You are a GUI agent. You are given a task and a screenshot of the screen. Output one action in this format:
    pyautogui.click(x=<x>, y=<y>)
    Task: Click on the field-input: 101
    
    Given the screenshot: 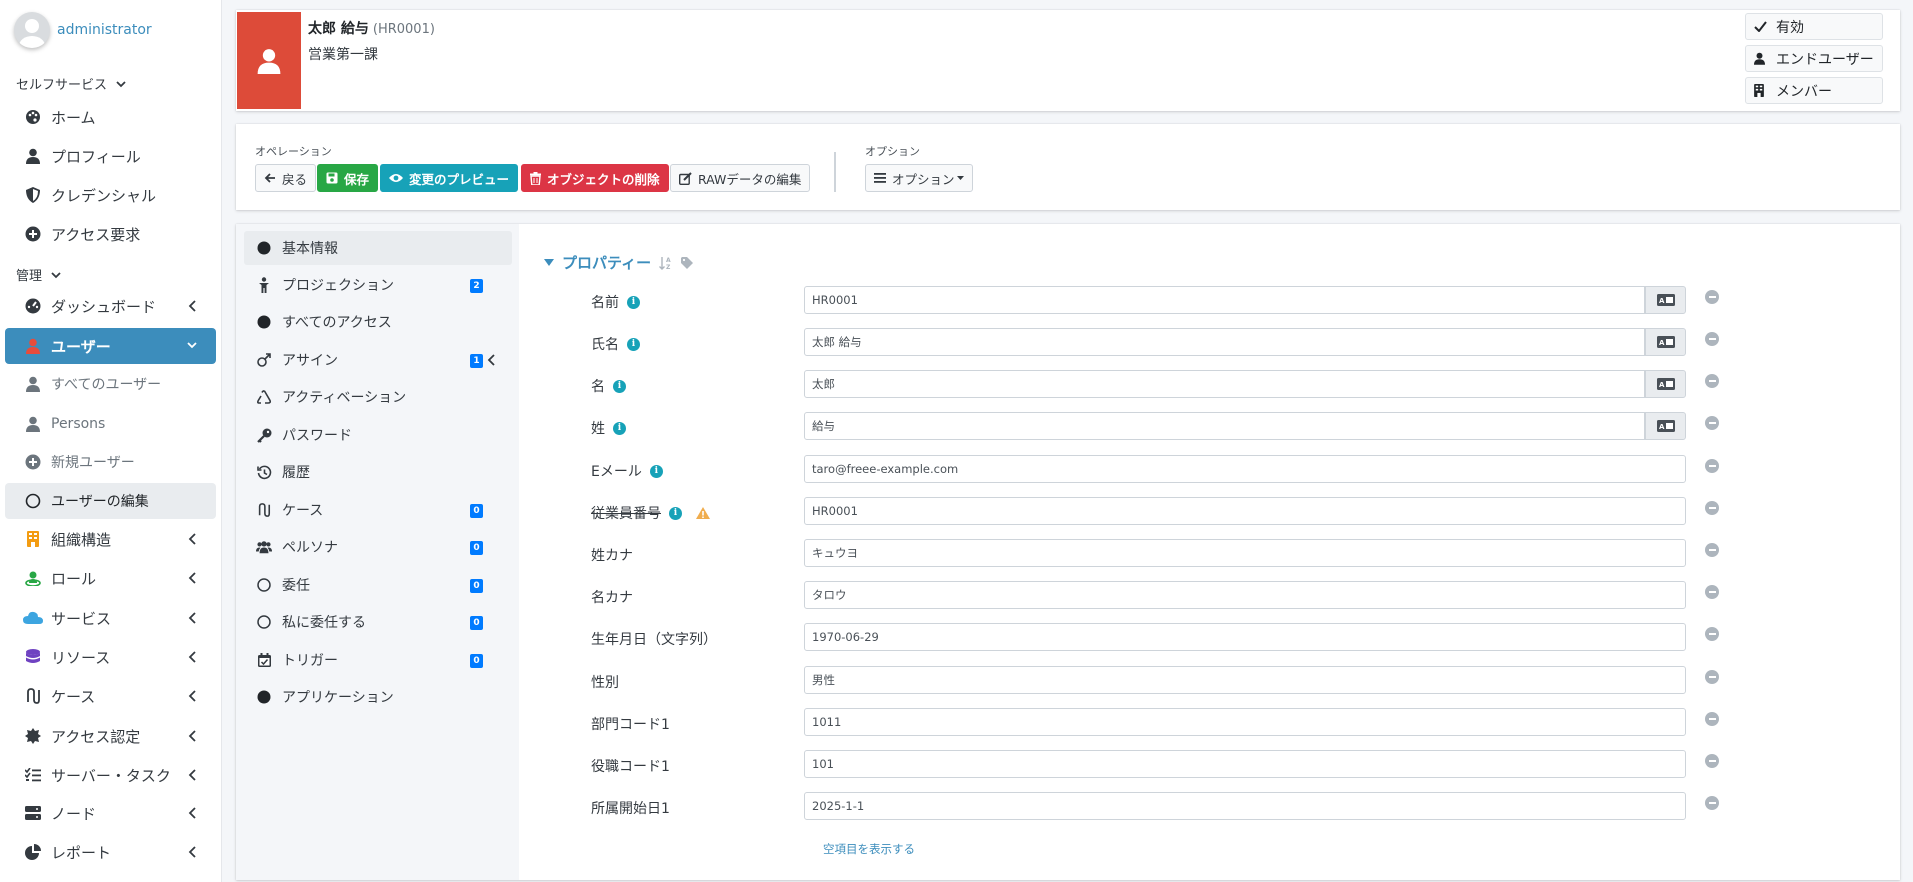 What is the action you would take?
    pyautogui.click(x=1245, y=764)
    